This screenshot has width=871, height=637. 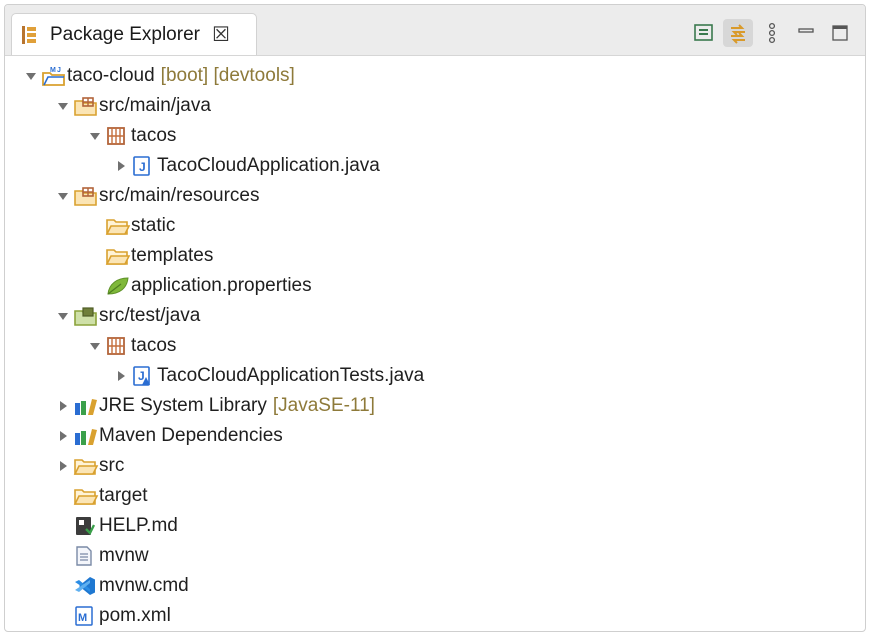 What do you see at coordinates (112, 465) in the screenshot?
I see `tree-item-label: src` at bounding box center [112, 465].